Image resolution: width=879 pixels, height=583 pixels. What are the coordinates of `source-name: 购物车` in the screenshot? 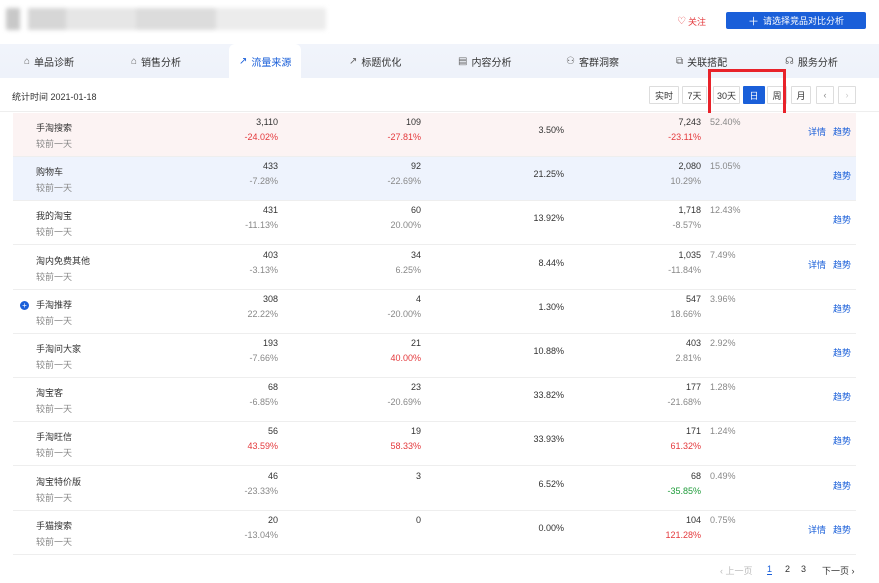 It's located at (50, 172).